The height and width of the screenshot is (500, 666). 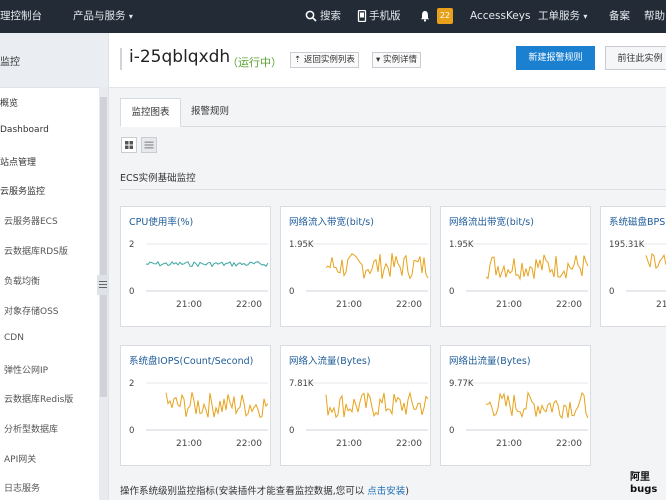 I want to click on chart-card: 网络出流量(Bytes) 9.77K 0 21:00 22:00, so click(x=515, y=405).